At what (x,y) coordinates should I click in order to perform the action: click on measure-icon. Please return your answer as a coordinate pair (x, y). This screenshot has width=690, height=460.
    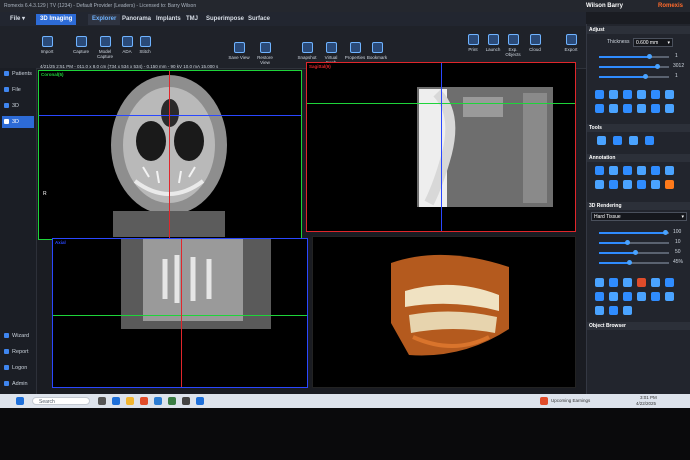
    Looking at the image, I should click on (649, 140).